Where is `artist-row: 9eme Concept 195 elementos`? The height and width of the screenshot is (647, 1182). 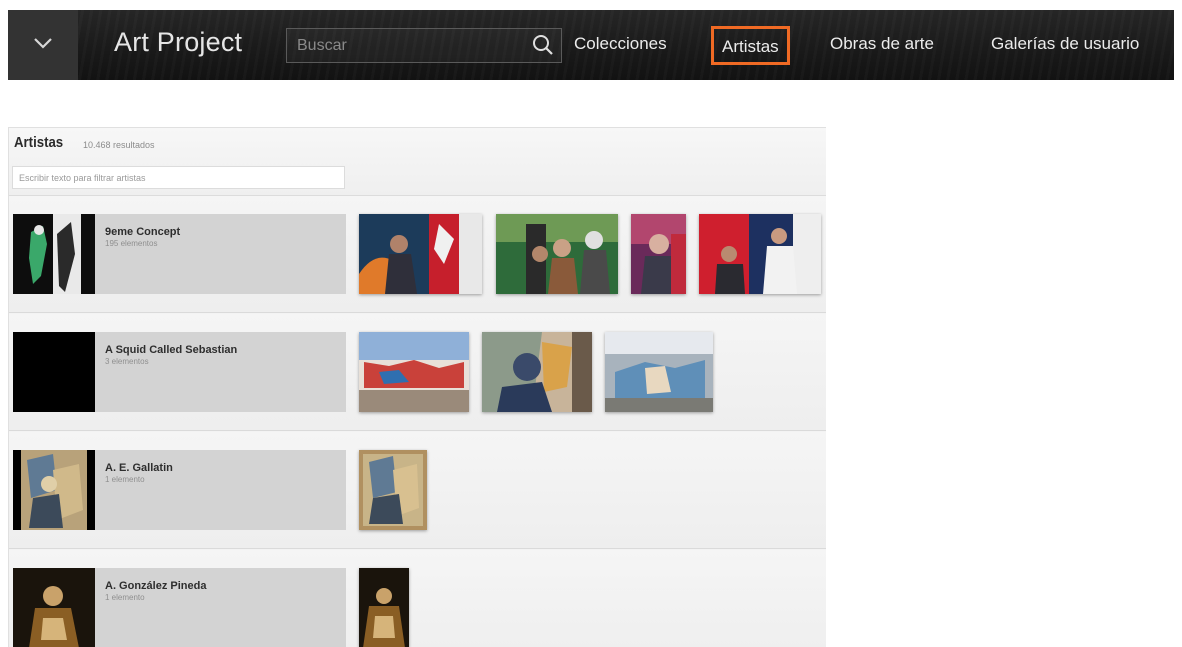 artist-row: 9eme Concept 195 elementos is located at coordinates (417, 254).